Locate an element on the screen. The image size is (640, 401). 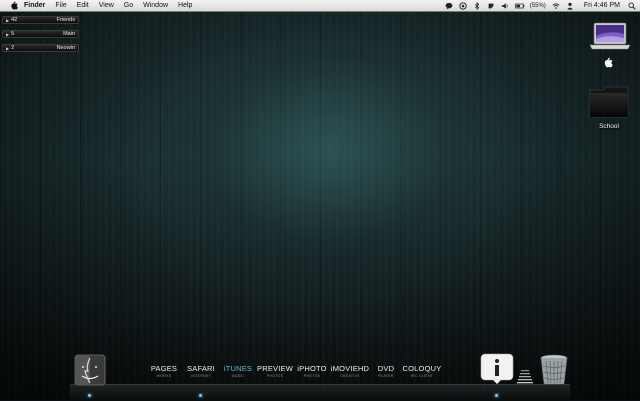
dock-item-preview: PREVIEW PHOTOS is located at coordinates (275, 371).